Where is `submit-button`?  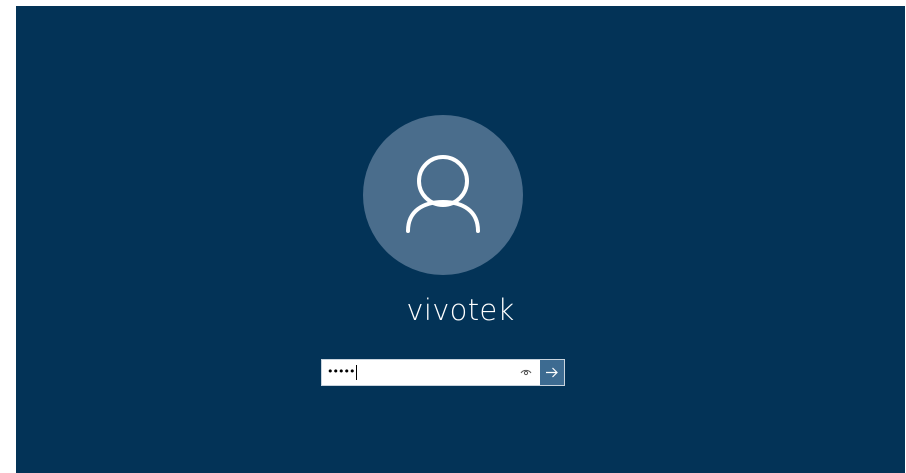 submit-button is located at coordinates (552, 372).